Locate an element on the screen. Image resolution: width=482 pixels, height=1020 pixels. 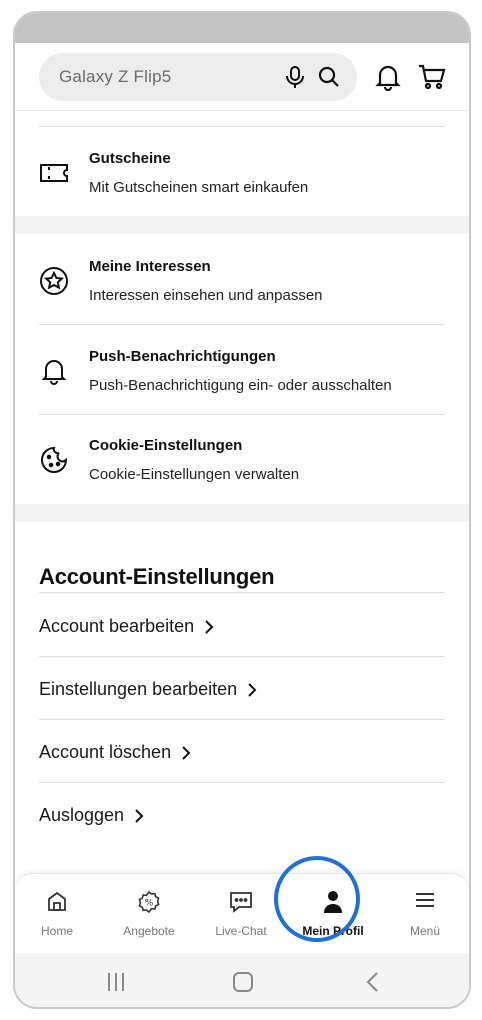
recent-apps-icon is located at coordinates (116, 982).